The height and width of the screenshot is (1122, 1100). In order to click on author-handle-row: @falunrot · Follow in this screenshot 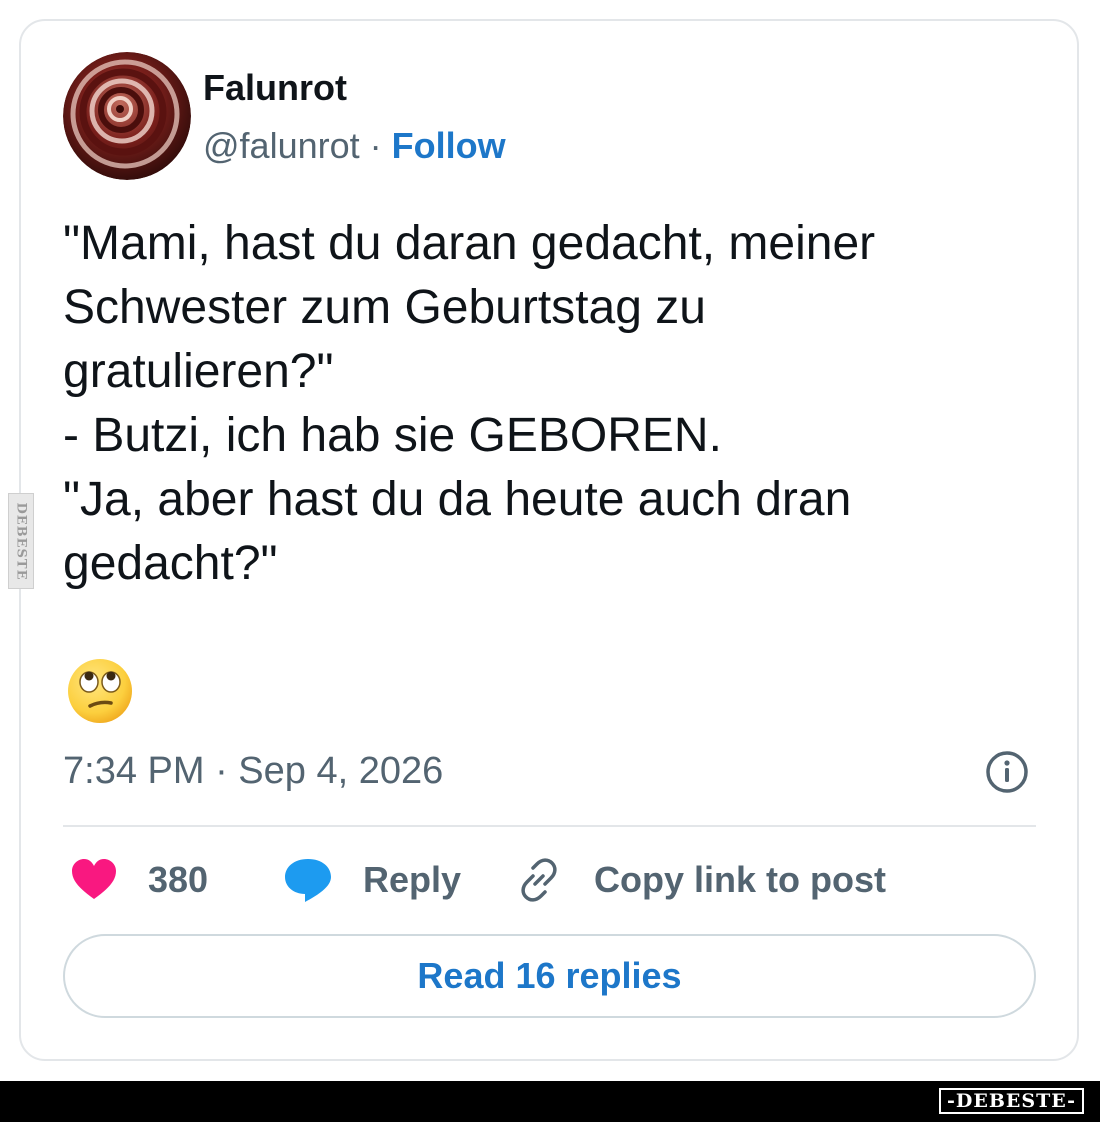, I will do `click(354, 146)`.